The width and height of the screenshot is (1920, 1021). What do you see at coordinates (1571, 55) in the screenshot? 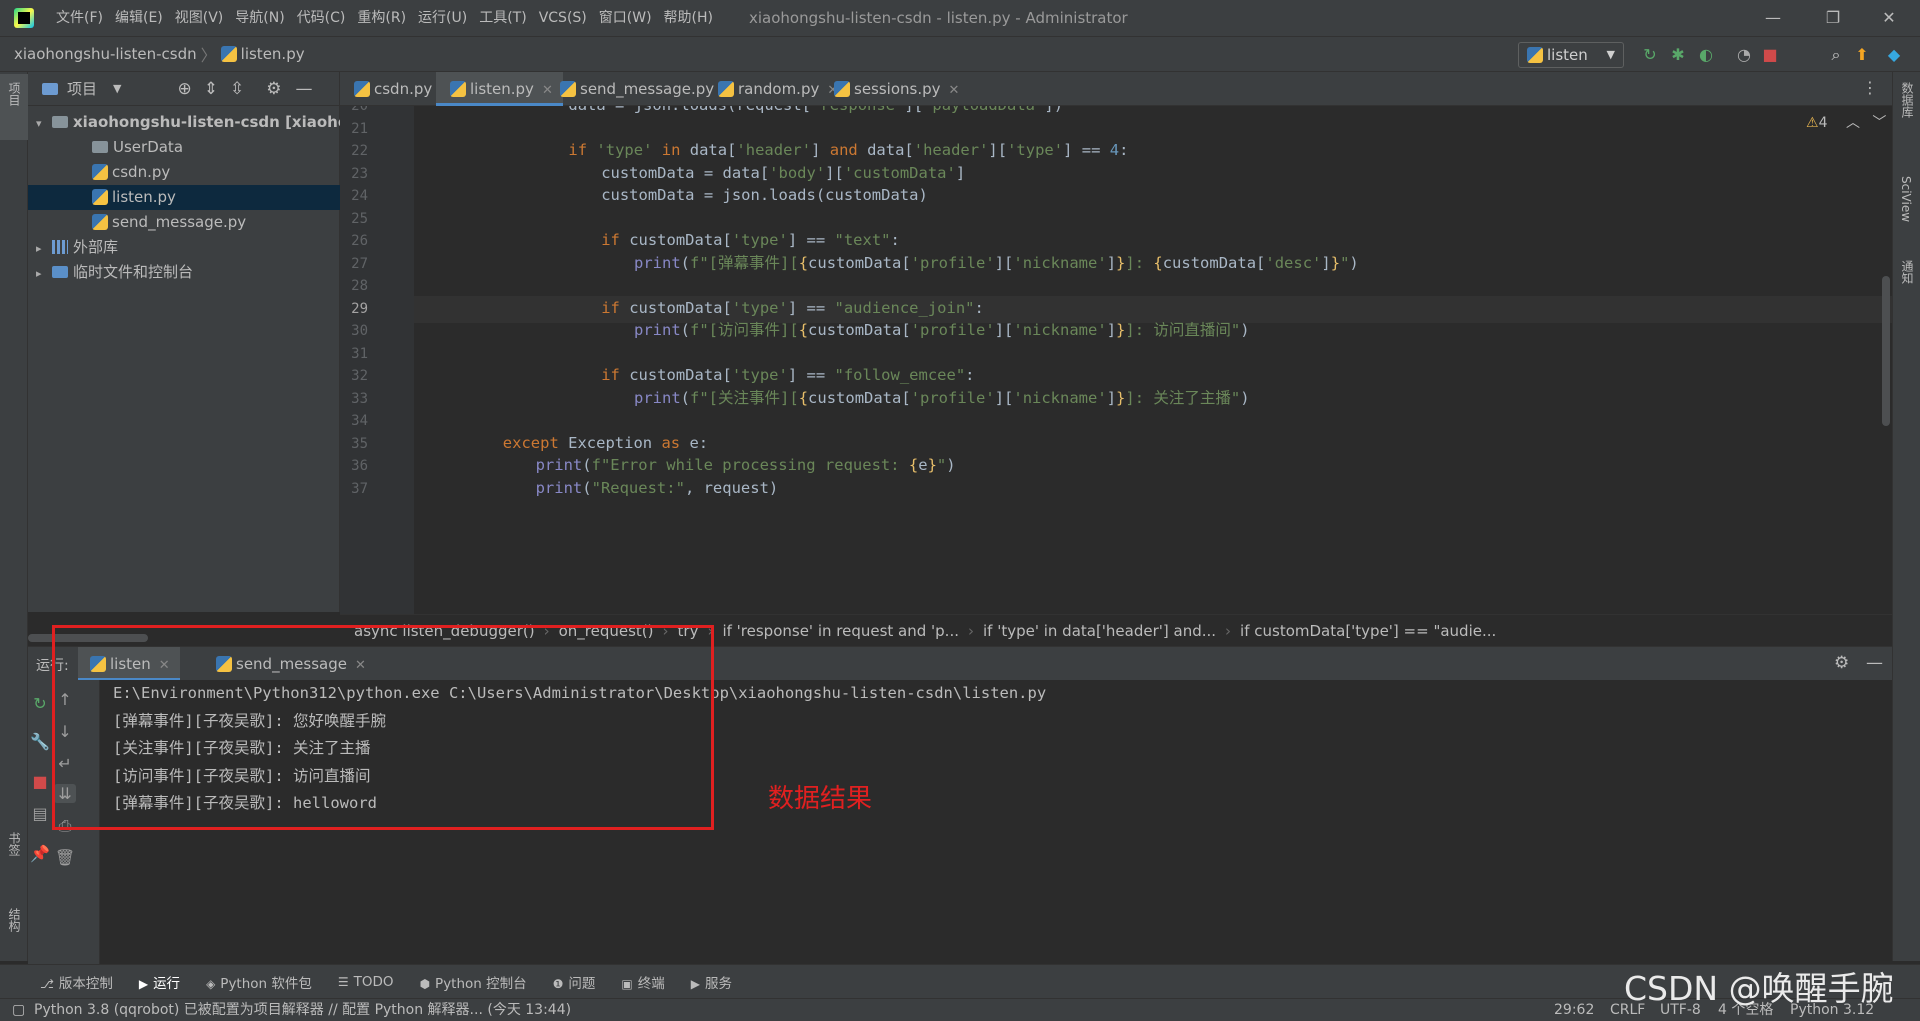
I see `run-config-select: listen ▼` at bounding box center [1571, 55].